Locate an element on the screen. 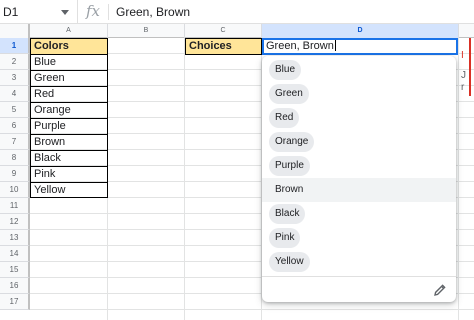 The width and height of the screenshot is (474, 320). option-chip: Blue is located at coordinates (285, 70).